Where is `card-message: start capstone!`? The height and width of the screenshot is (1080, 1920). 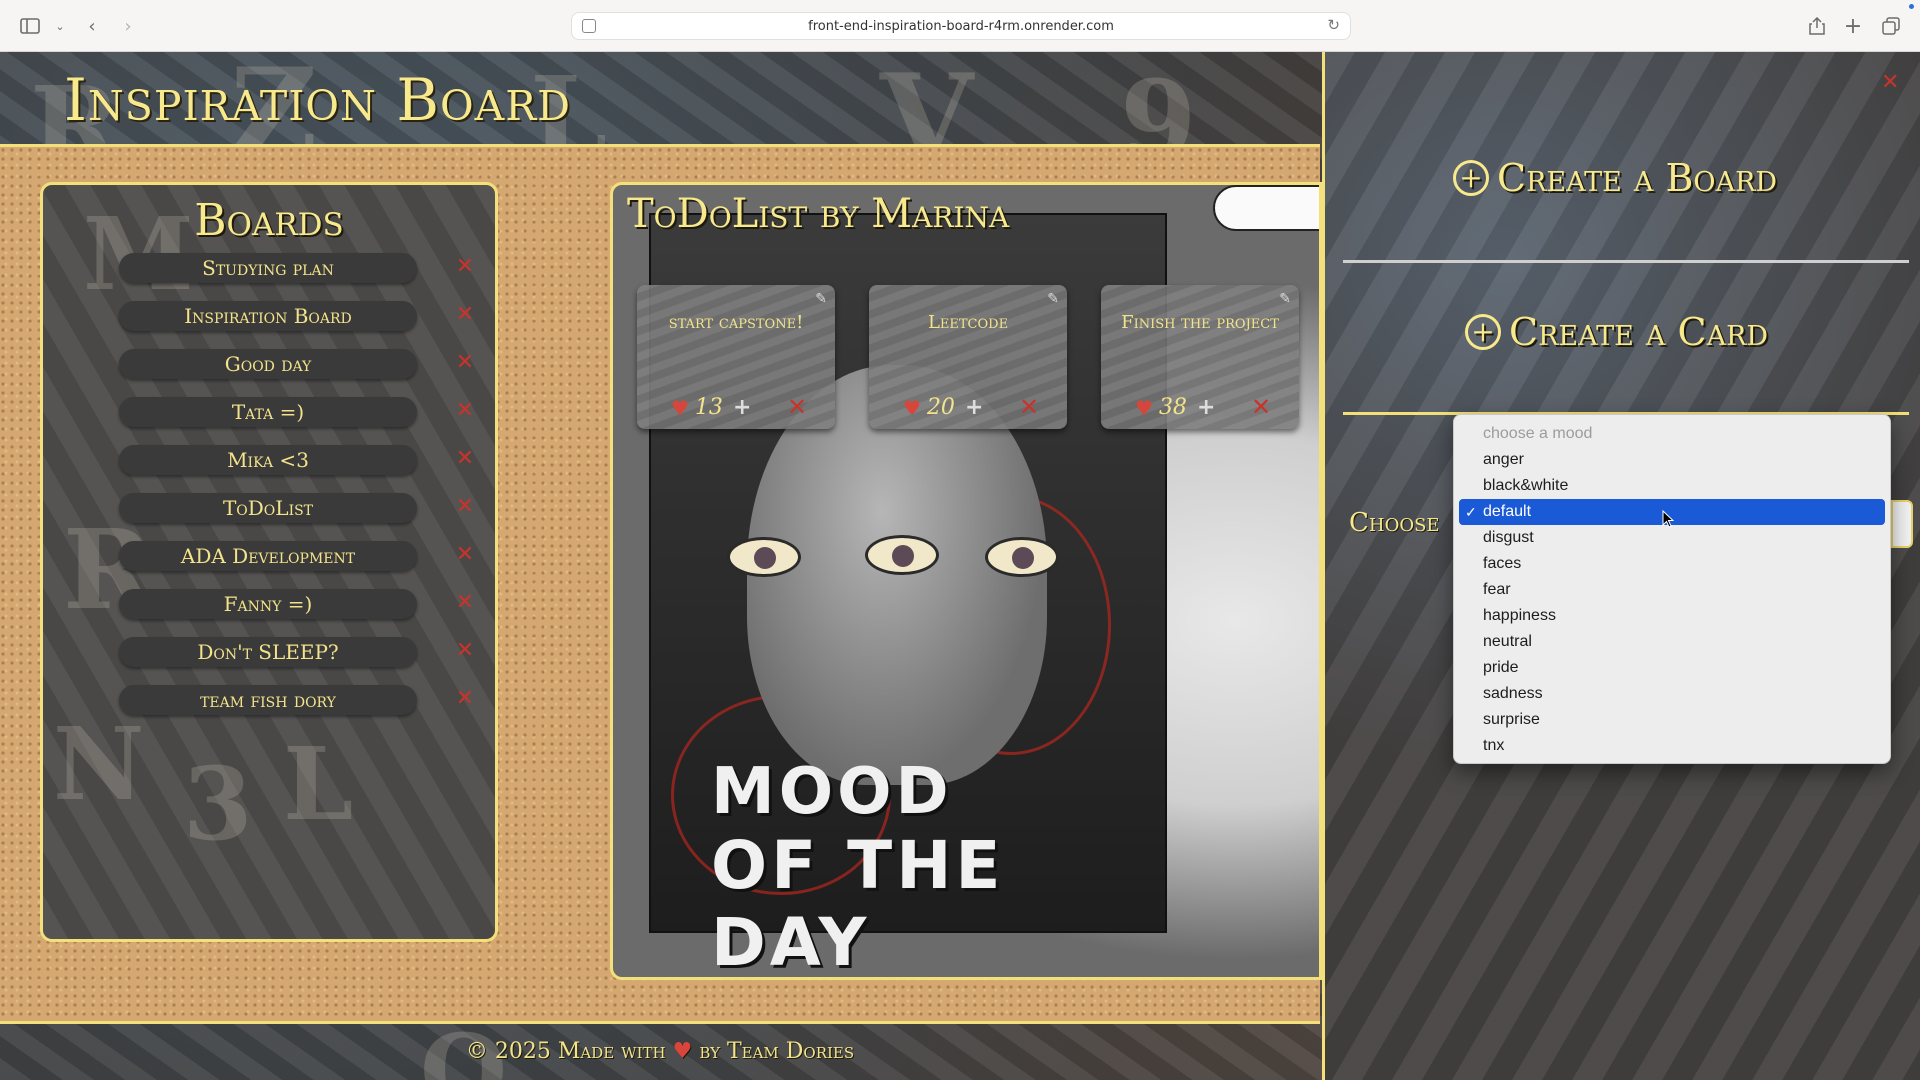 card-message: start capstone! is located at coordinates (736, 322).